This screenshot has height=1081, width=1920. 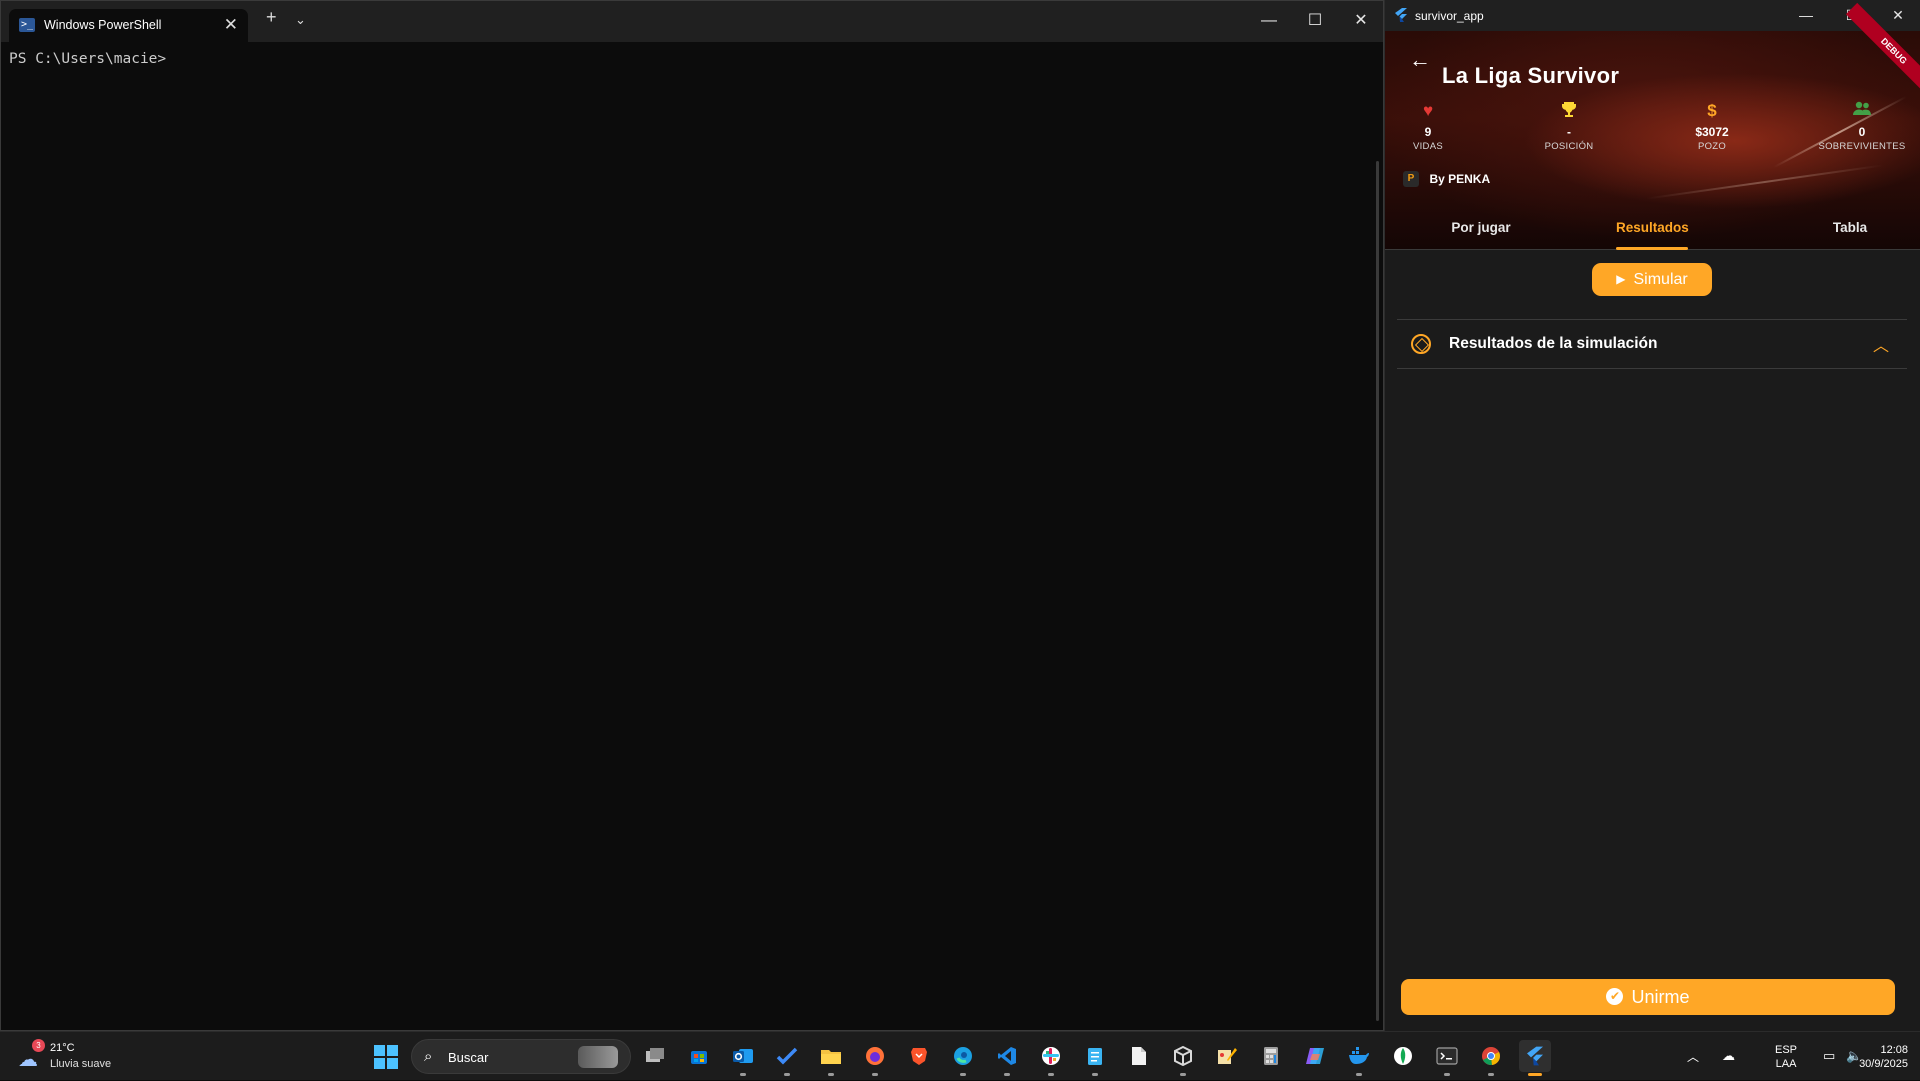 I want to click on search-icon: ⌕, so click(x=428, y=1056).